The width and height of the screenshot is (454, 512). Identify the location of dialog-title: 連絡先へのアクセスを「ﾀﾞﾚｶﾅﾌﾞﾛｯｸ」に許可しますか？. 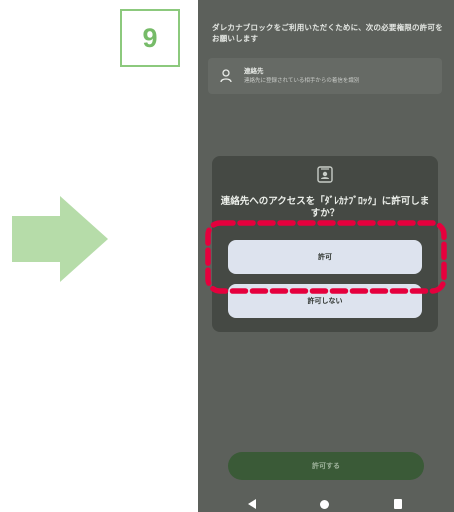
(325, 207).